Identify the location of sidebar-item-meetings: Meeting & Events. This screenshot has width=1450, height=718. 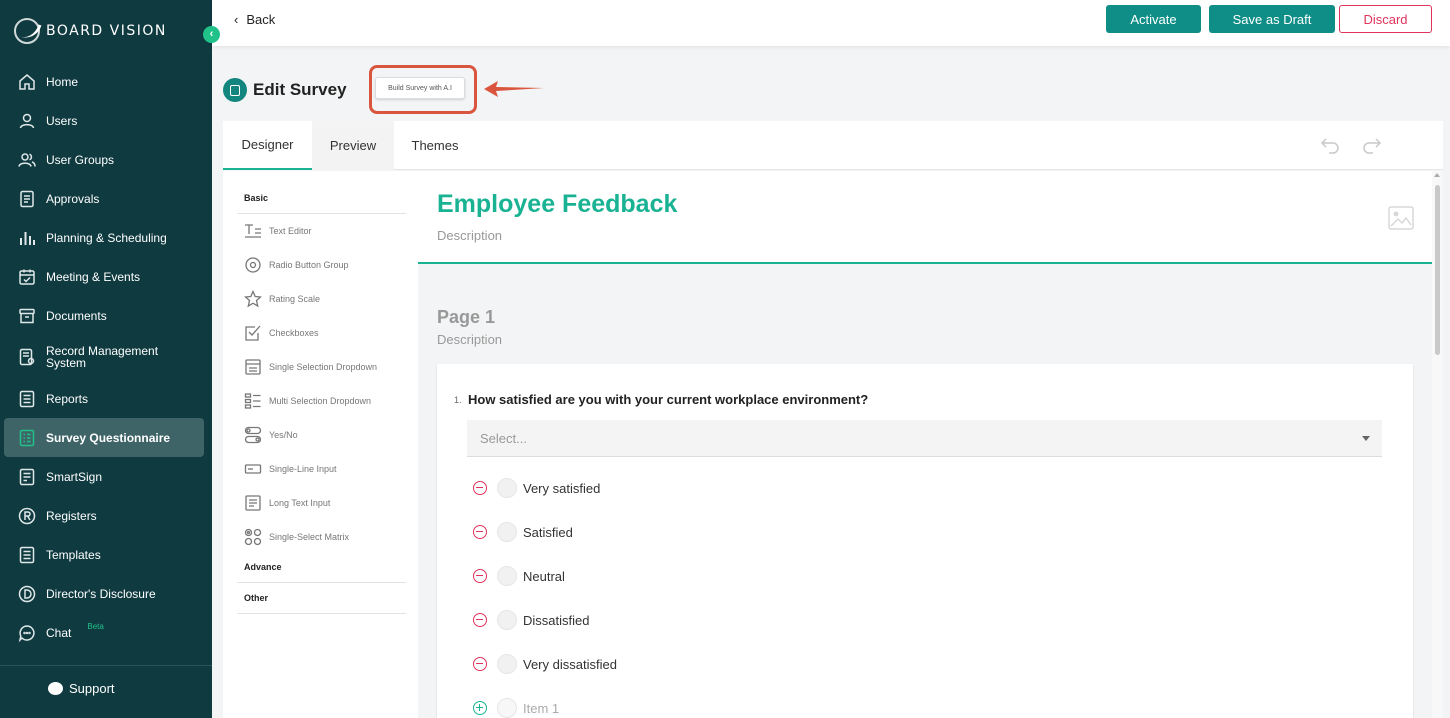
(106, 276).